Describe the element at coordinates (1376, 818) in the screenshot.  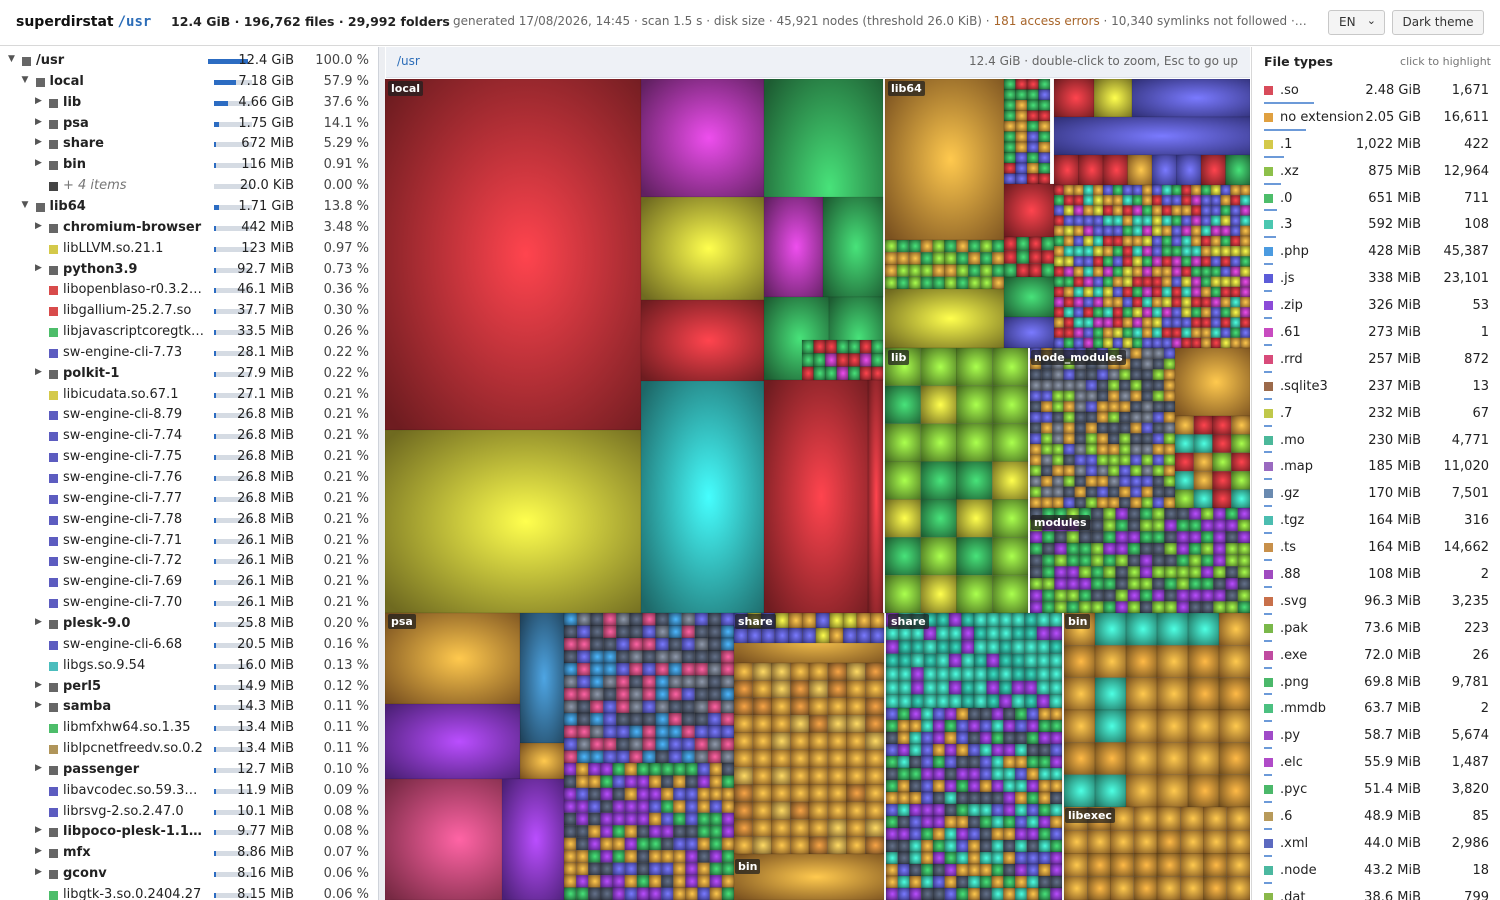
I see `file-type-row: .6 48.9 MiB 85` at that location.